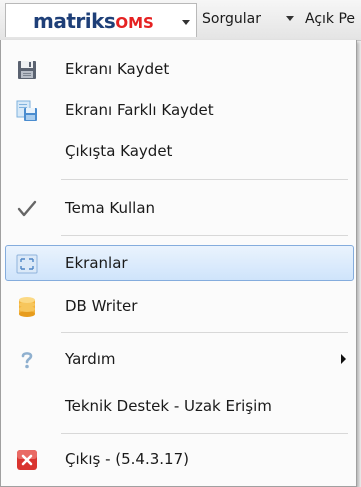 Image resolution: width=361 pixels, height=487 pixels. What do you see at coordinates (90, 359) in the screenshot?
I see `menu-item-label: Yardım` at bounding box center [90, 359].